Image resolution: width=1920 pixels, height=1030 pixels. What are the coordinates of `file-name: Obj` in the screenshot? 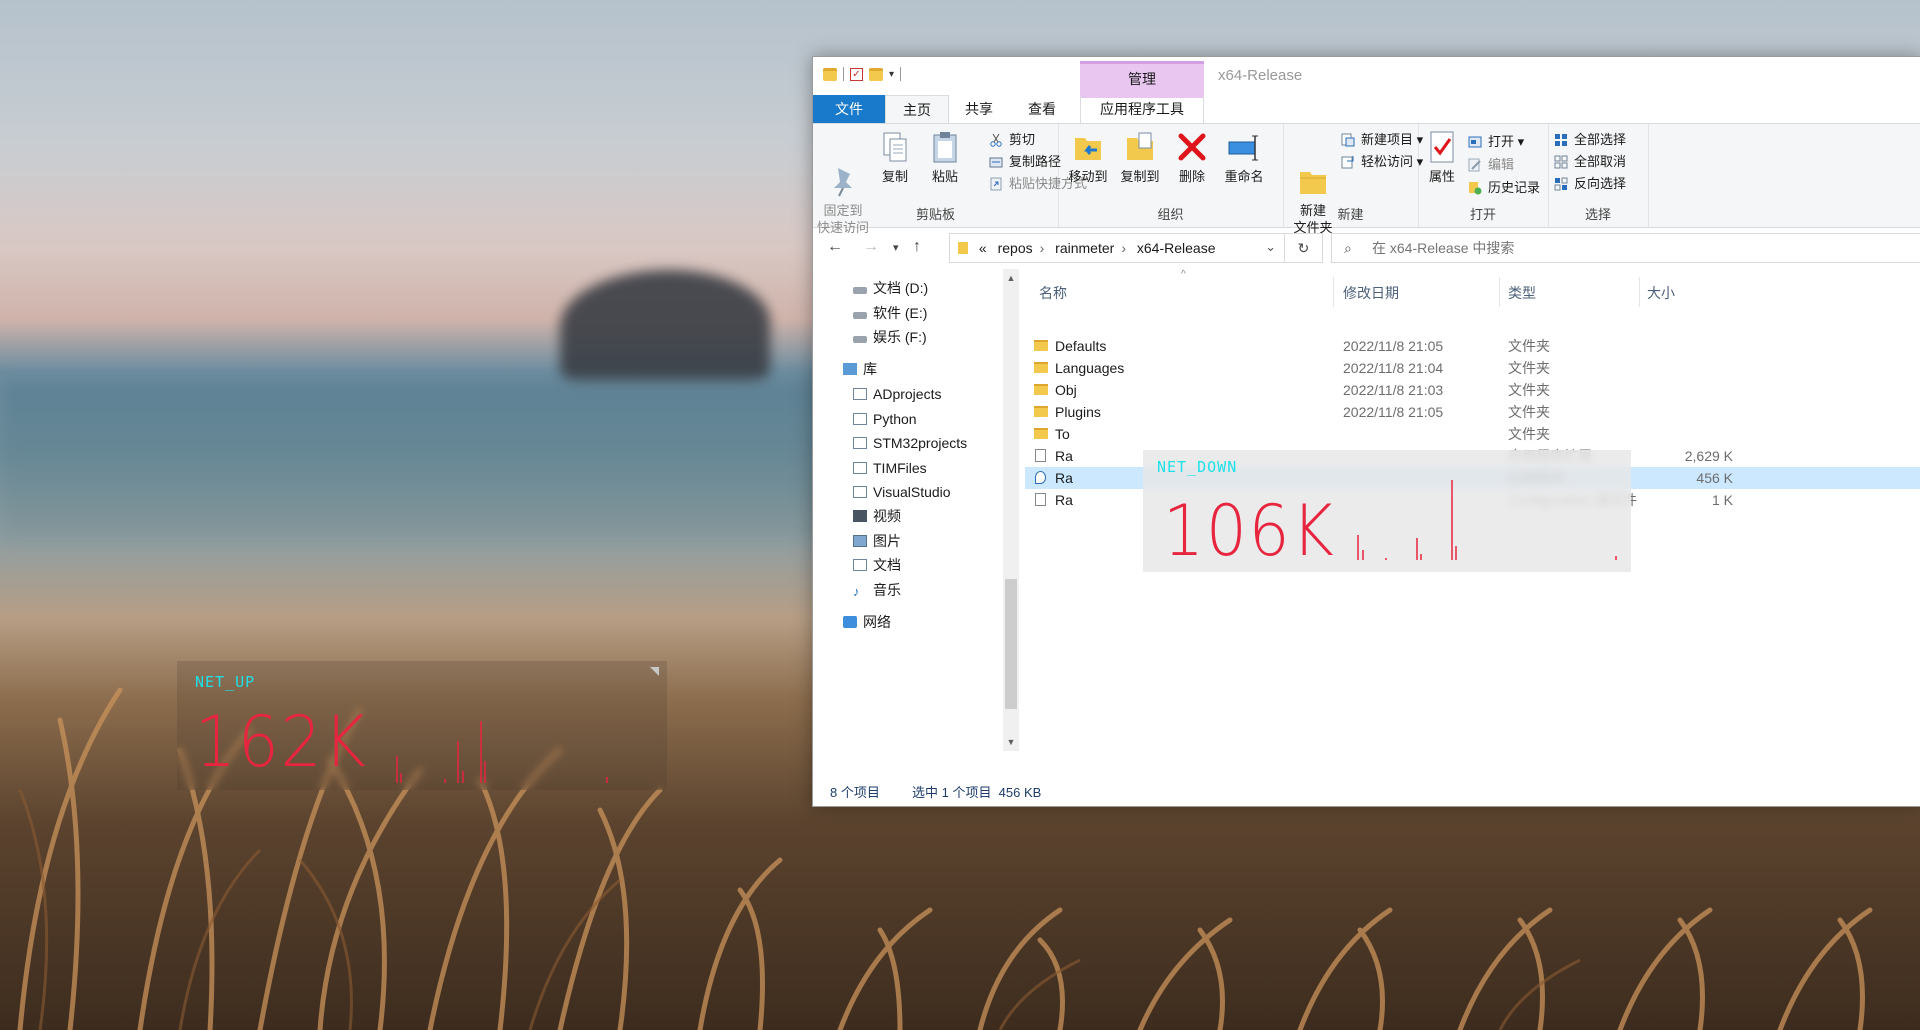 It's located at (1066, 390).